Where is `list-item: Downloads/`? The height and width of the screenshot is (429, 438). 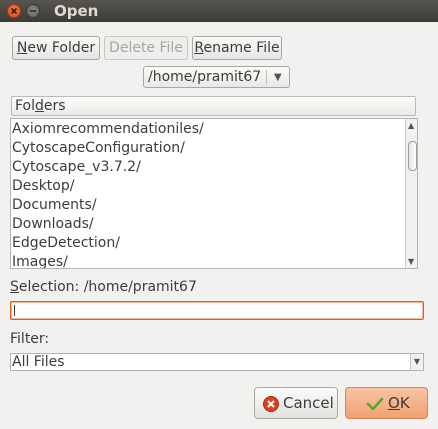 list-item: Downloads/ is located at coordinates (53, 224).